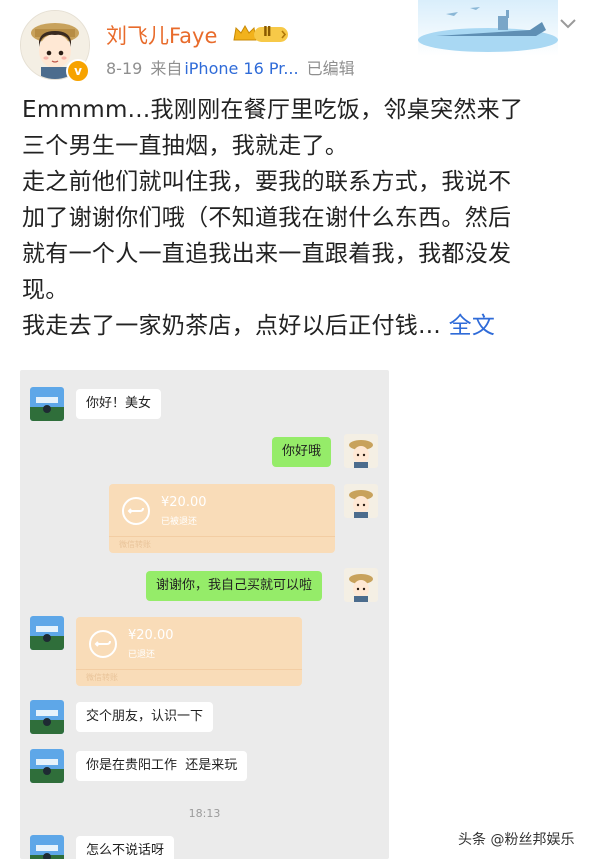 The width and height of the screenshot is (595, 859). What do you see at coordinates (222, 518) in the screenshot?
I see `transfer-card-sent: ¥20.00 已被退还 微信转账` at bounding box center [222, 518].